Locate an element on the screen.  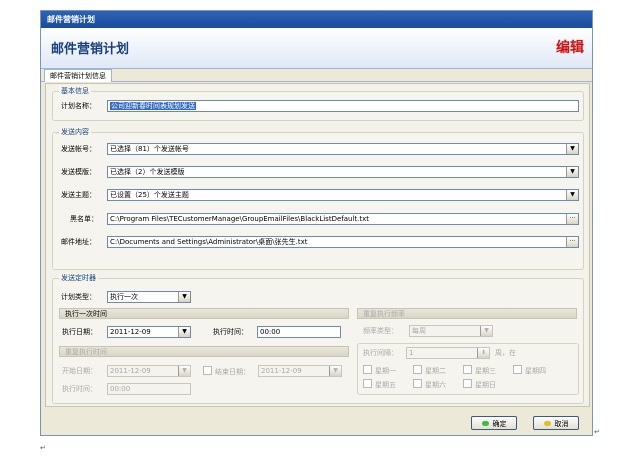
page-header: 邮件营销计划 编辑 is located at coordinates (316, 48).